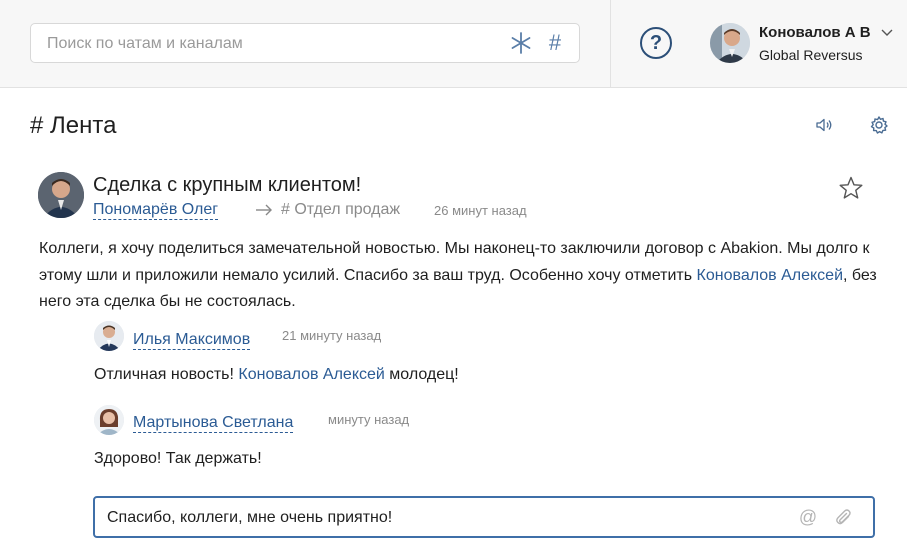  I want to click on gear-icon, so click(879, 125).